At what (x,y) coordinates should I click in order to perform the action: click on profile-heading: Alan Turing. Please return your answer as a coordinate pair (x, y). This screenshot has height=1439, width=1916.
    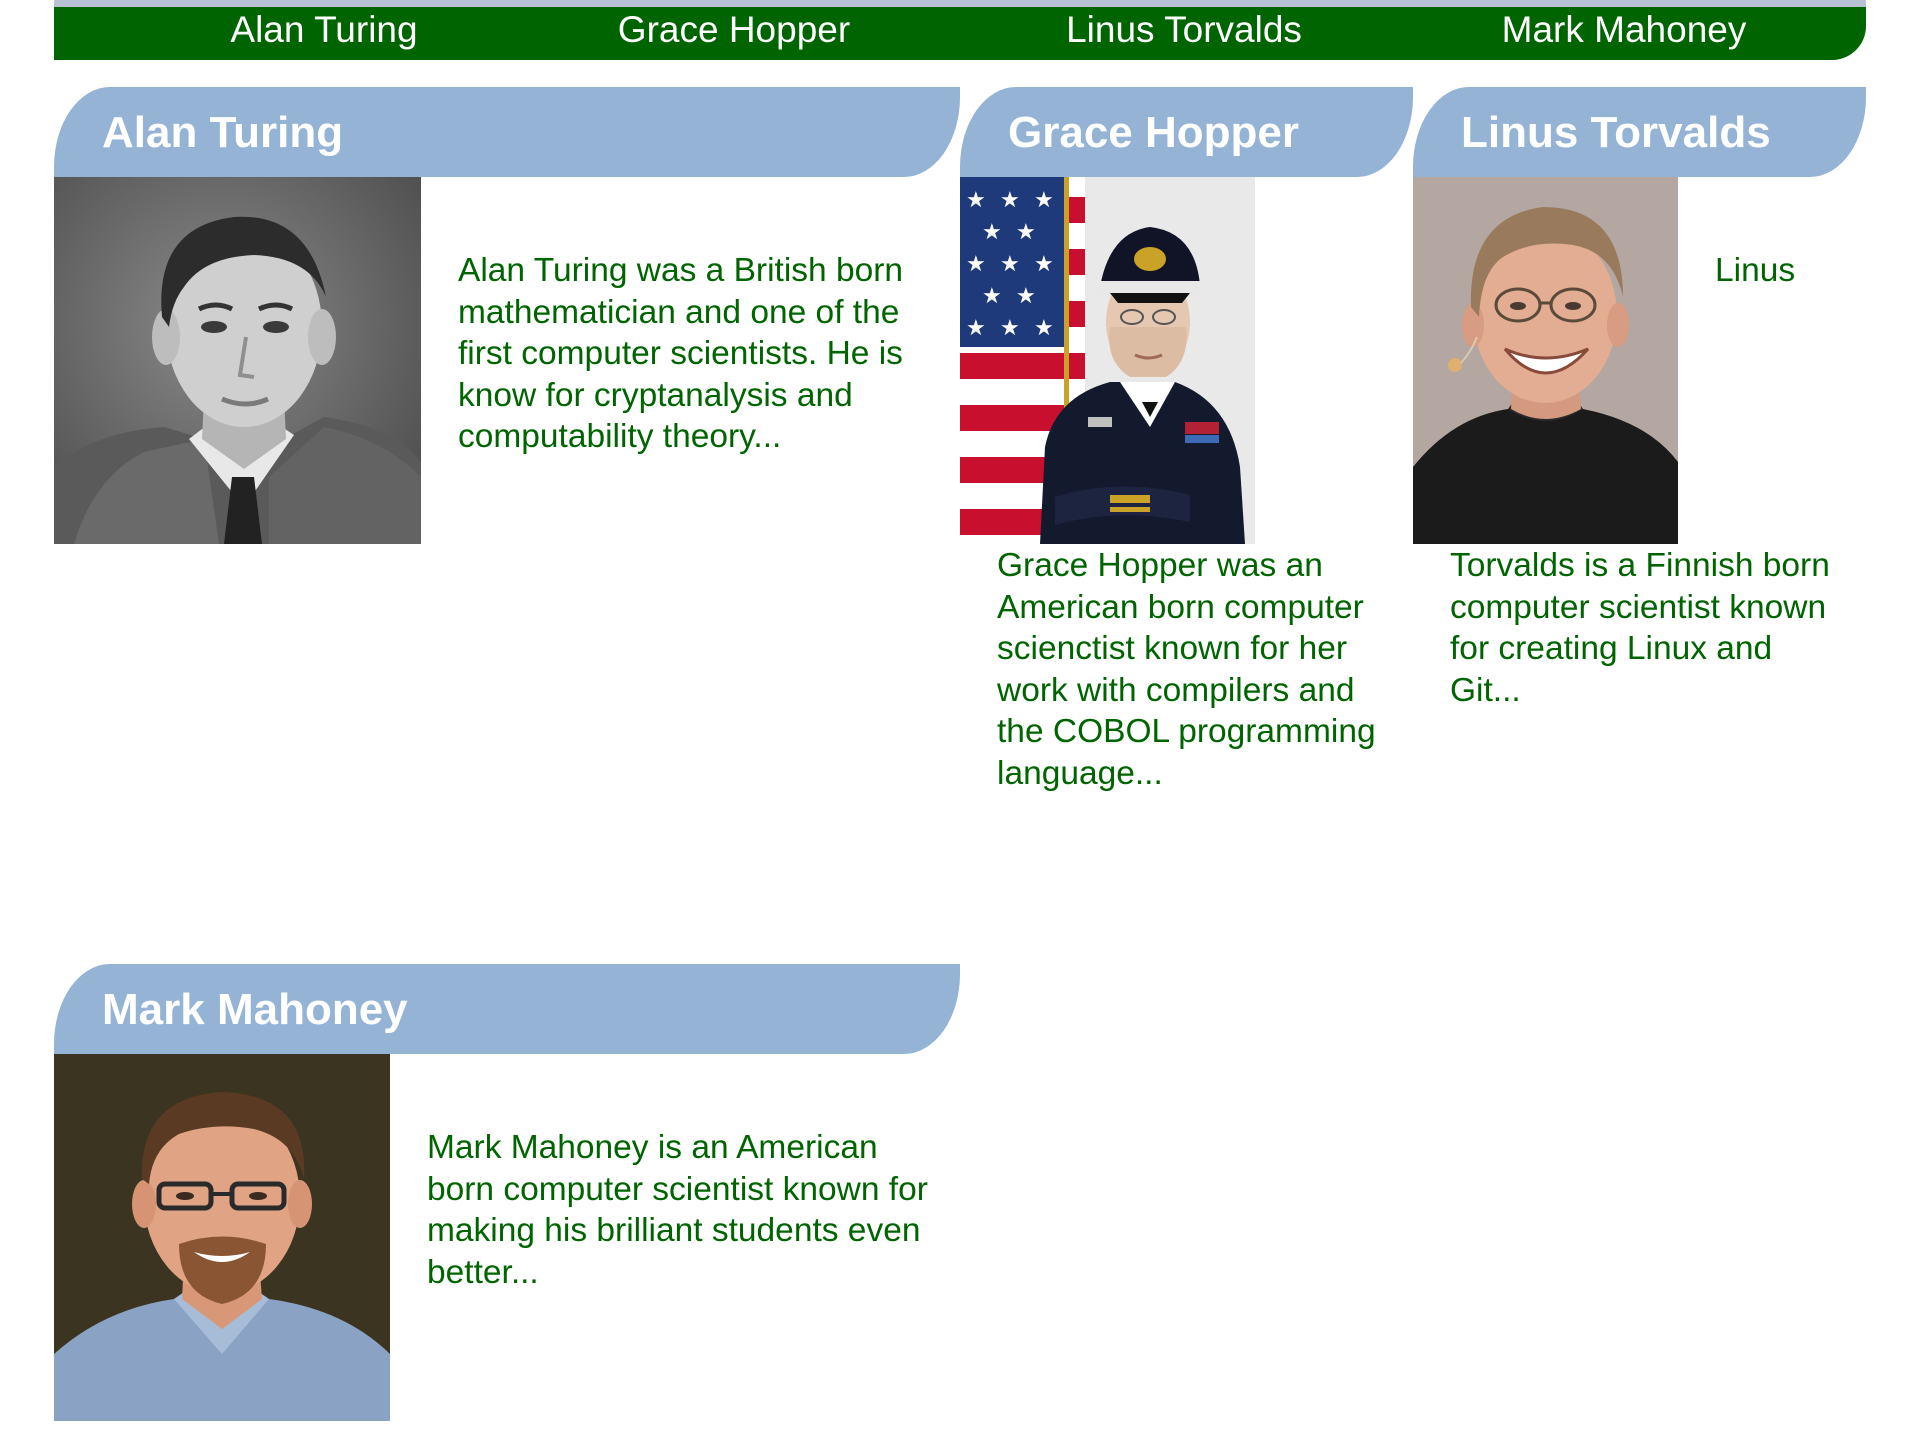
    Looking at the image, I should click on (507, 132).